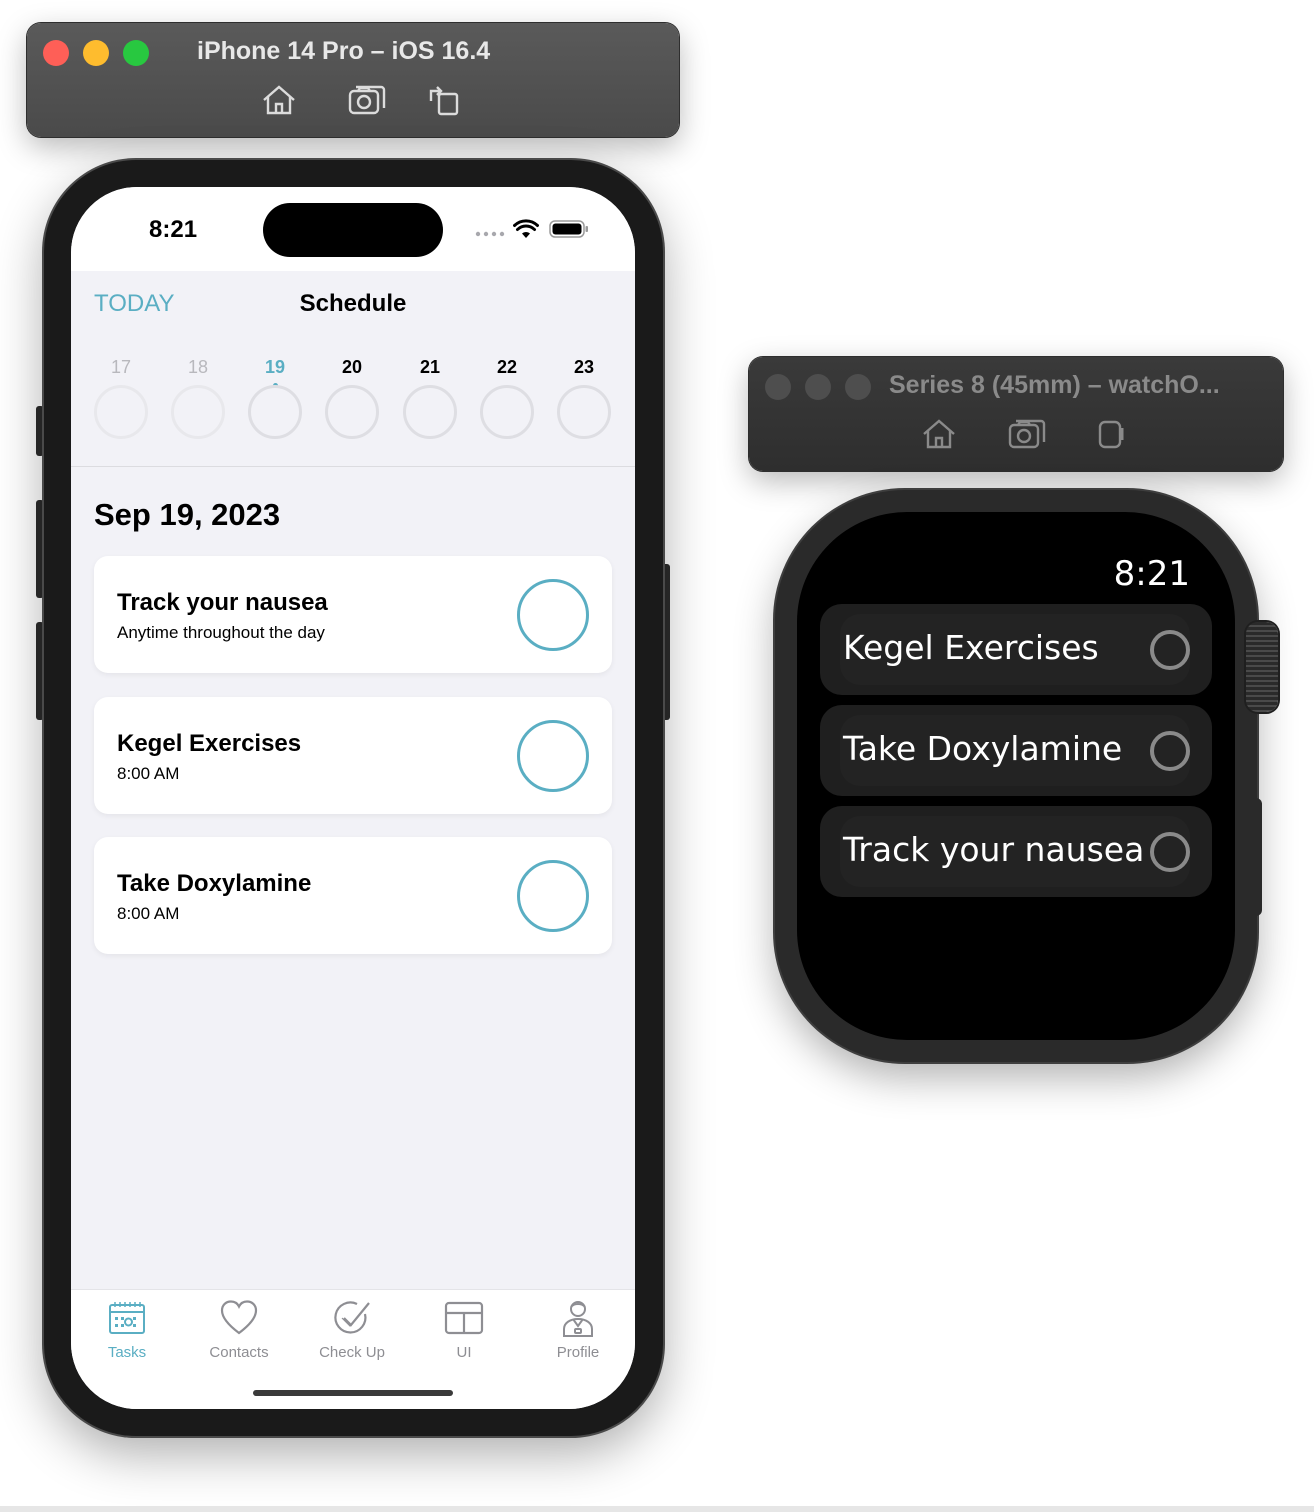  I want to click on task-card-take-doxylamine: Take Doxylamine 8:00 AM, so click(353, 895).